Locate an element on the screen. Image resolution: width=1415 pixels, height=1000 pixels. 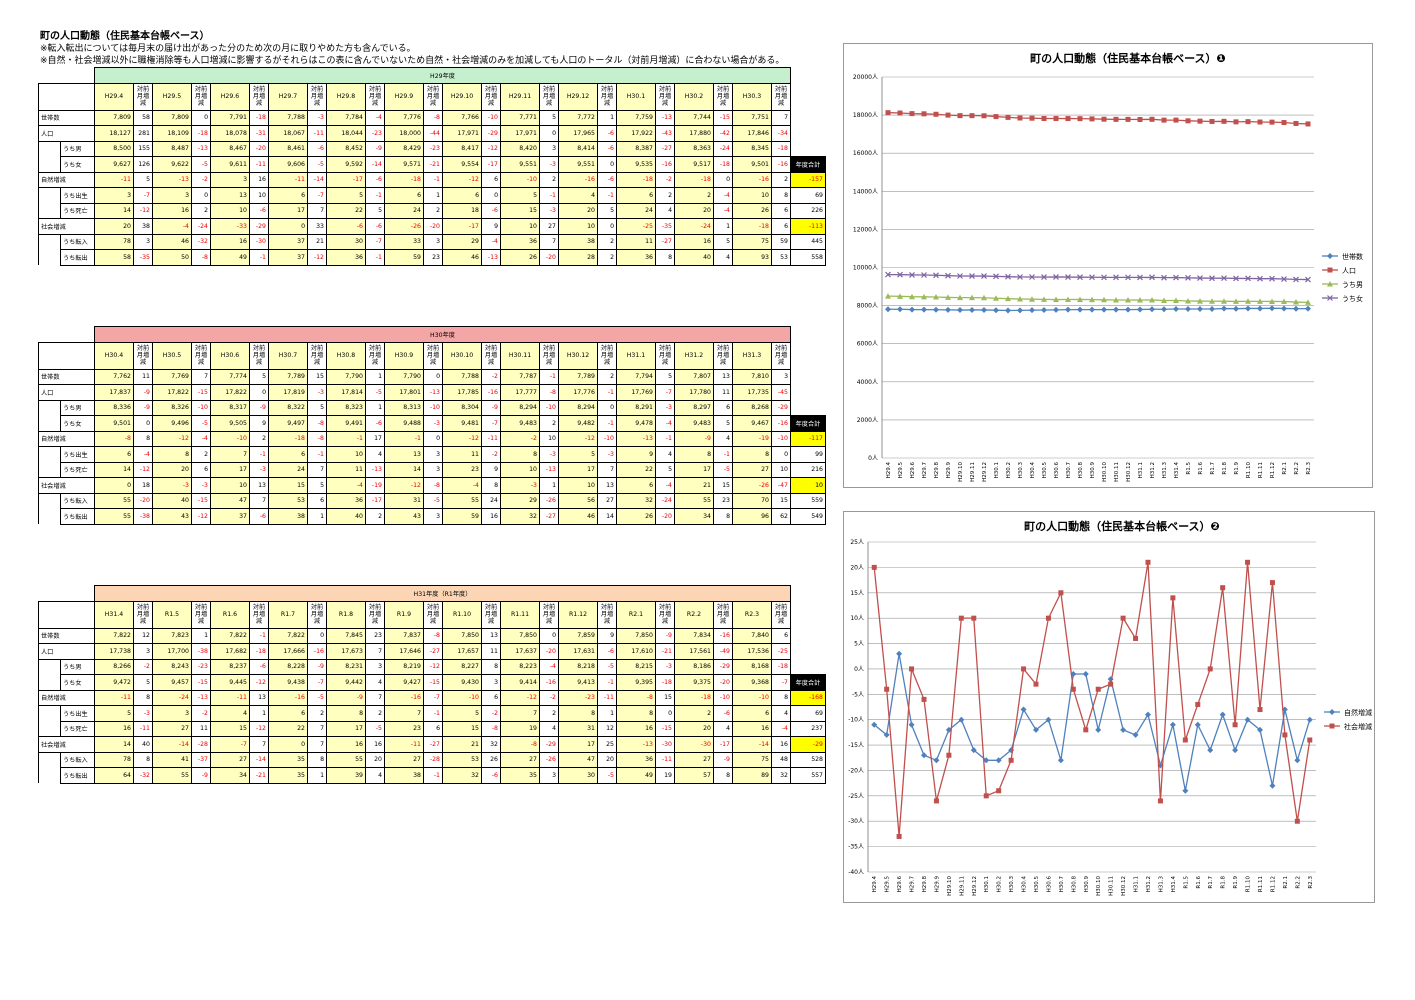
diff-cell: -25 is located at coordinates (781, 651).